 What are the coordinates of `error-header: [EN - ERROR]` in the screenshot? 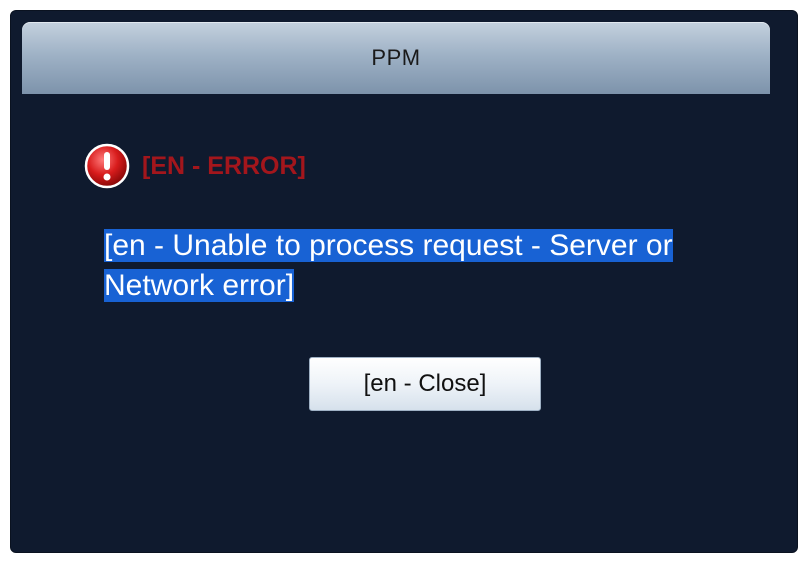 It's located at (195, 166).